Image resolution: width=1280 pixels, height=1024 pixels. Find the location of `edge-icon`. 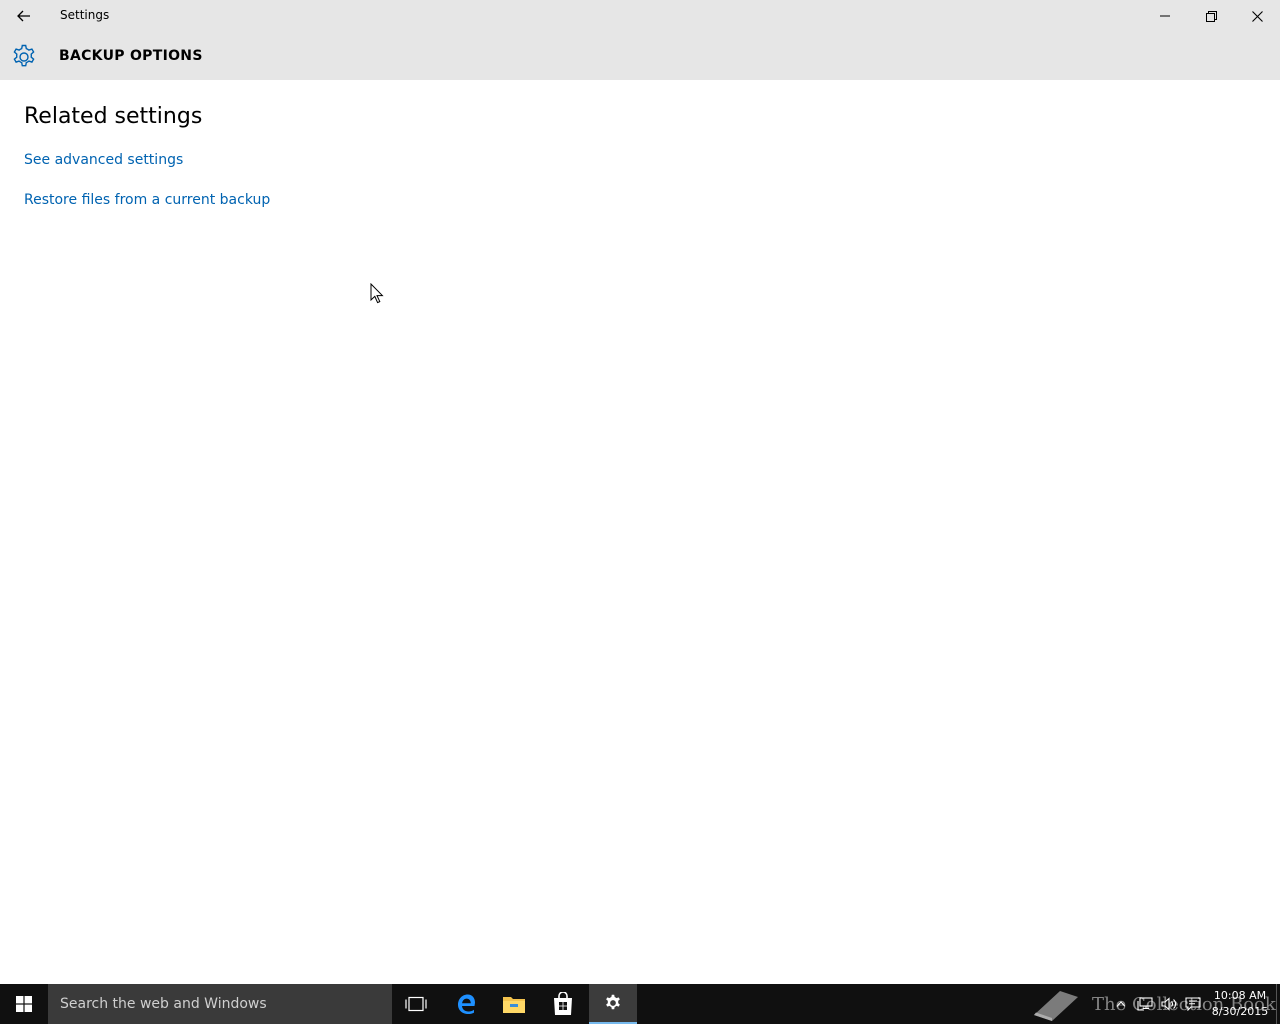

edge-icon is located at coordinates (466, 1004).